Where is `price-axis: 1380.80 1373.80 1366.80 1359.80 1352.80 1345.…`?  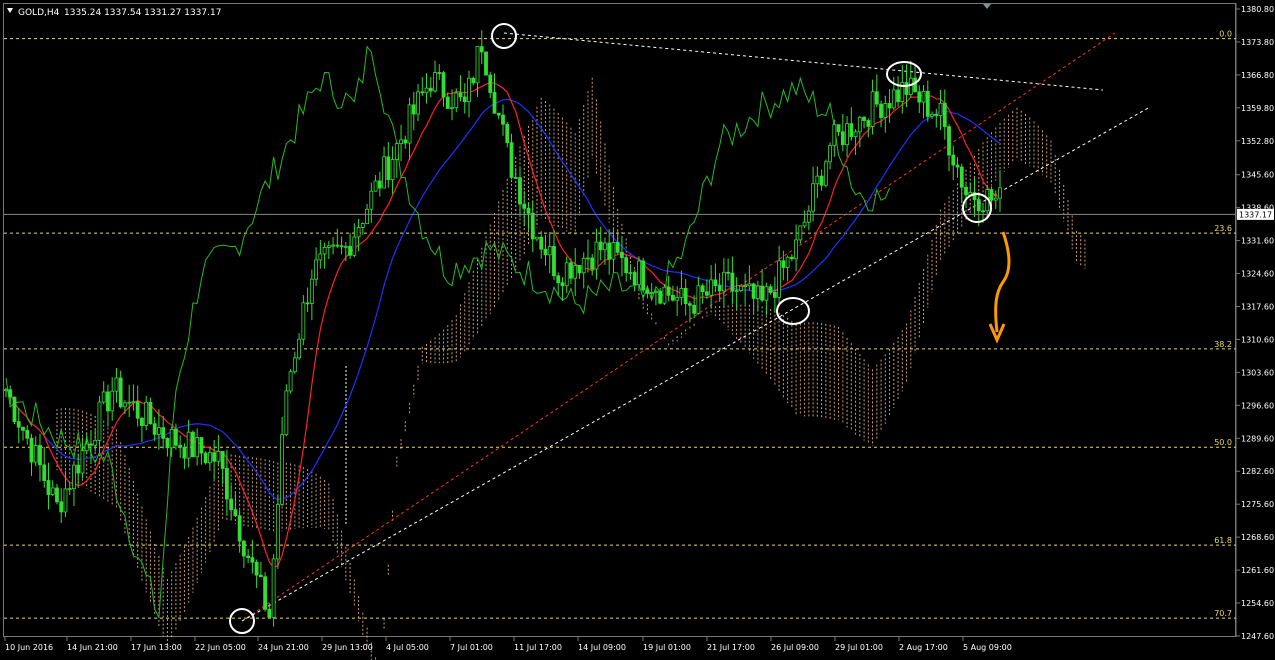 price-axis: 1380.80 1373.80 1366.80 1359.80 1352.80 1345.… is located at coordinates (1255, 323).